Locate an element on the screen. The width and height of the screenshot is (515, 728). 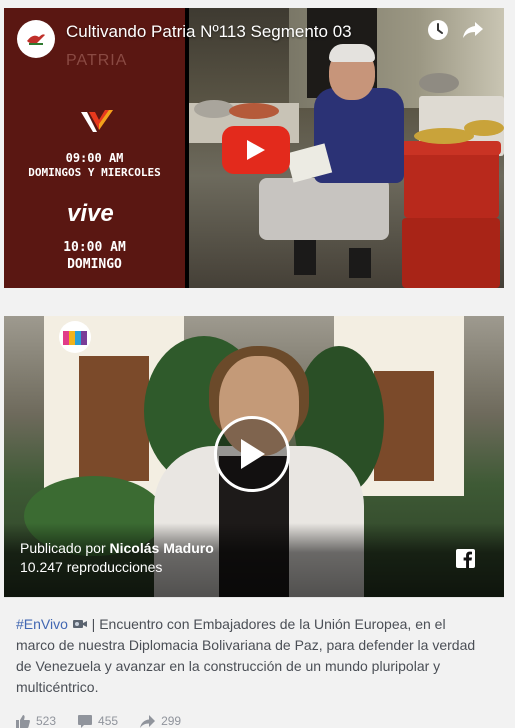
shares-count: 299 is located at coordinates (160, 721).